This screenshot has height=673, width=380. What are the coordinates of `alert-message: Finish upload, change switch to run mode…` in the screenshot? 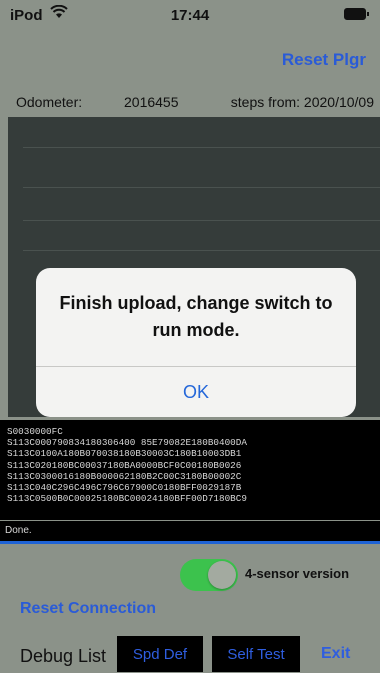 It's located at (196, 316).